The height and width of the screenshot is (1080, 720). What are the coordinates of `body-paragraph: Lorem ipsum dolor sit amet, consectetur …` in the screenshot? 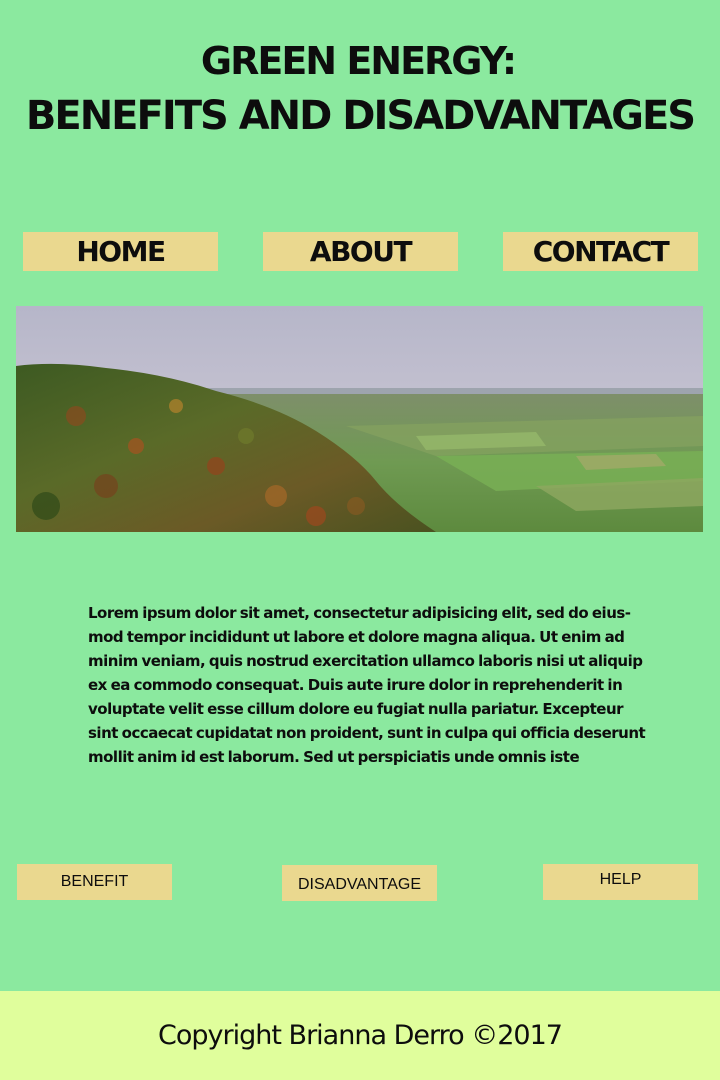 It's located at (367, 685).